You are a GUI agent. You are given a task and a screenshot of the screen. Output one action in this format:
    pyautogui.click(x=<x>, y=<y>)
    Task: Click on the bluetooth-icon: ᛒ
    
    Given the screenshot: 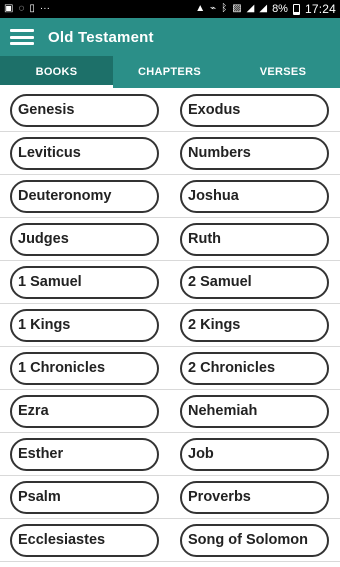 What is the action you would take?
    pyautogui.click(x=224, y=8)
    